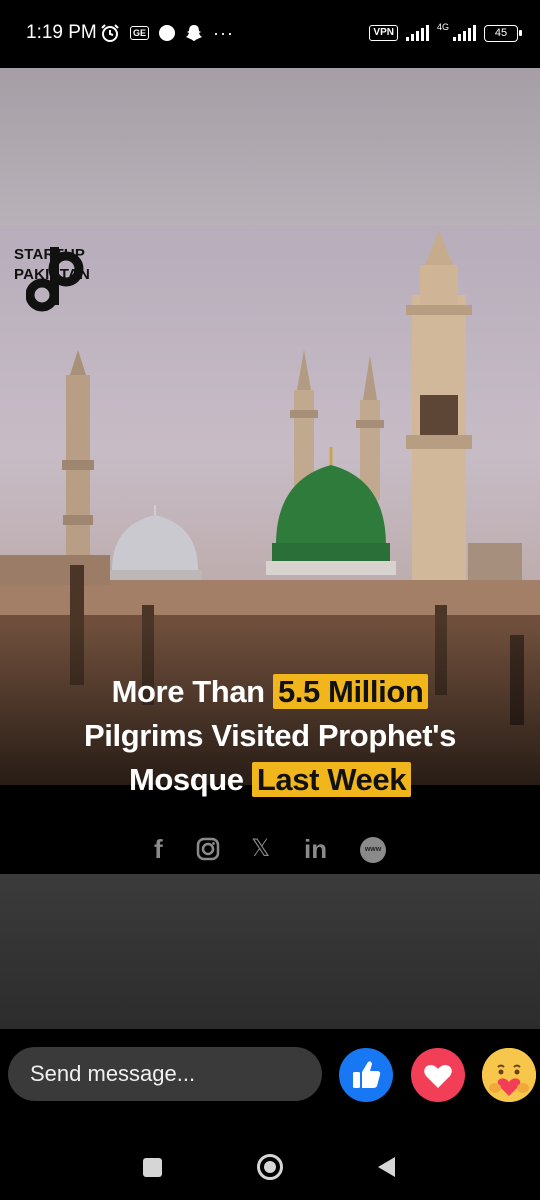 Image resolution: width=540 pixels, height=1200 pixels. I want to click on love-reaction-button, so click(438, 1075).